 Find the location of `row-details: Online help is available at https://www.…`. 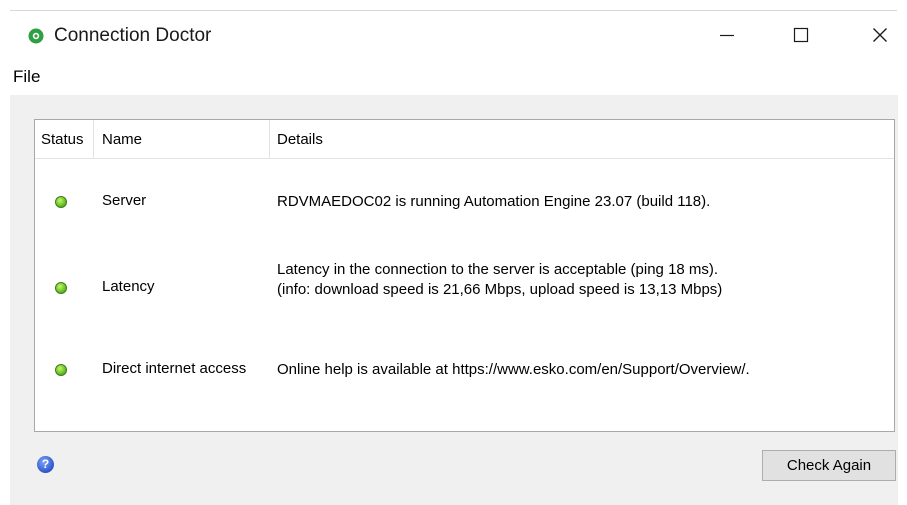

row-details: Online help is available at https://www.… is located at coordinates (513, 370).